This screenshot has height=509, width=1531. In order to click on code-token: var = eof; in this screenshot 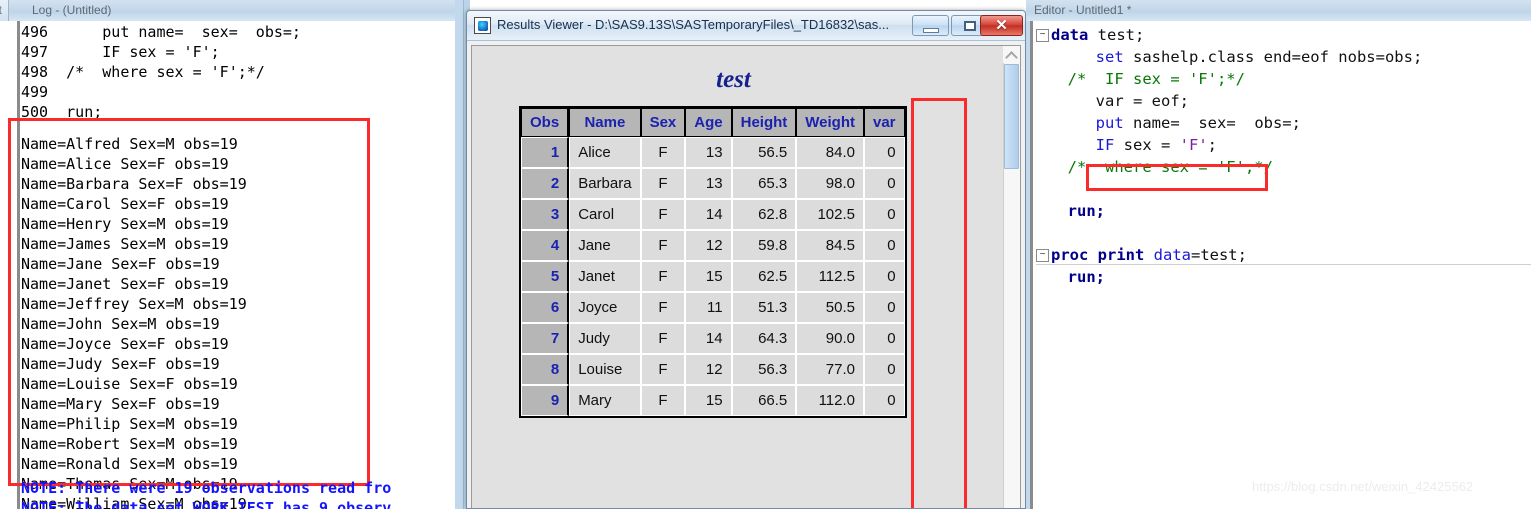, I will do `click(1119, 101)`.